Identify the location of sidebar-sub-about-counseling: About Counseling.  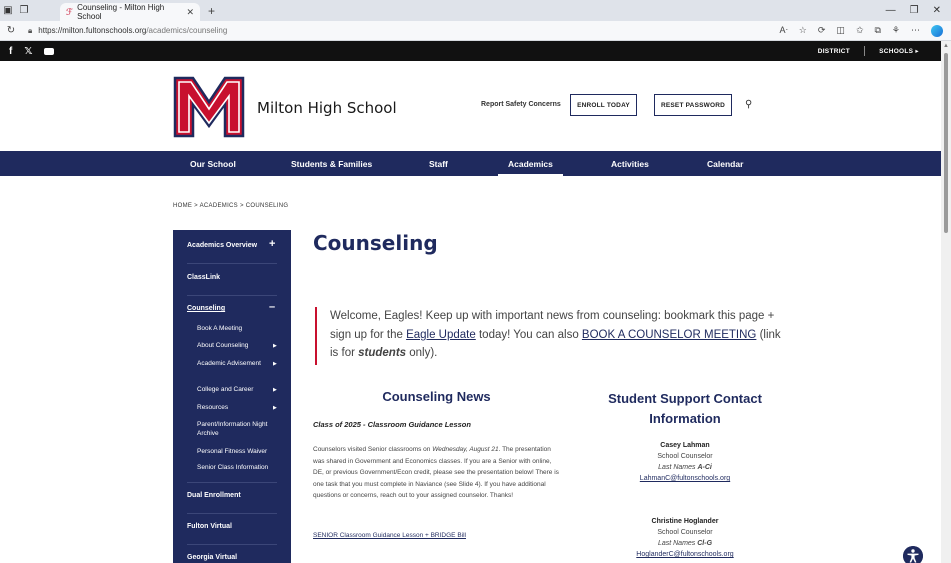
(237, 345).